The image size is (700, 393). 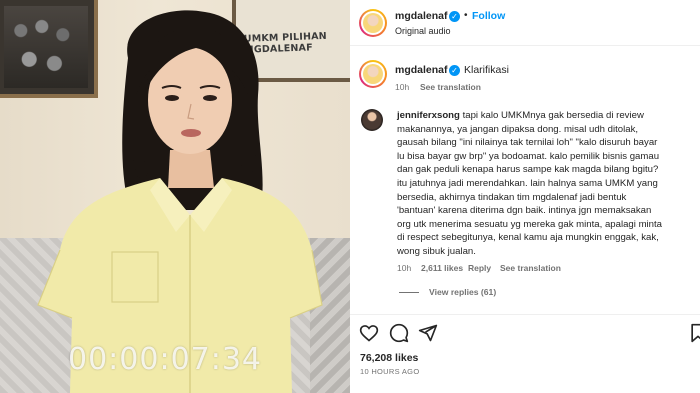 What do you see at coordinates (389, 358) in the screenshot?
I see `post-likes-count: 76,208 likes` at bounding box center [389, 358].